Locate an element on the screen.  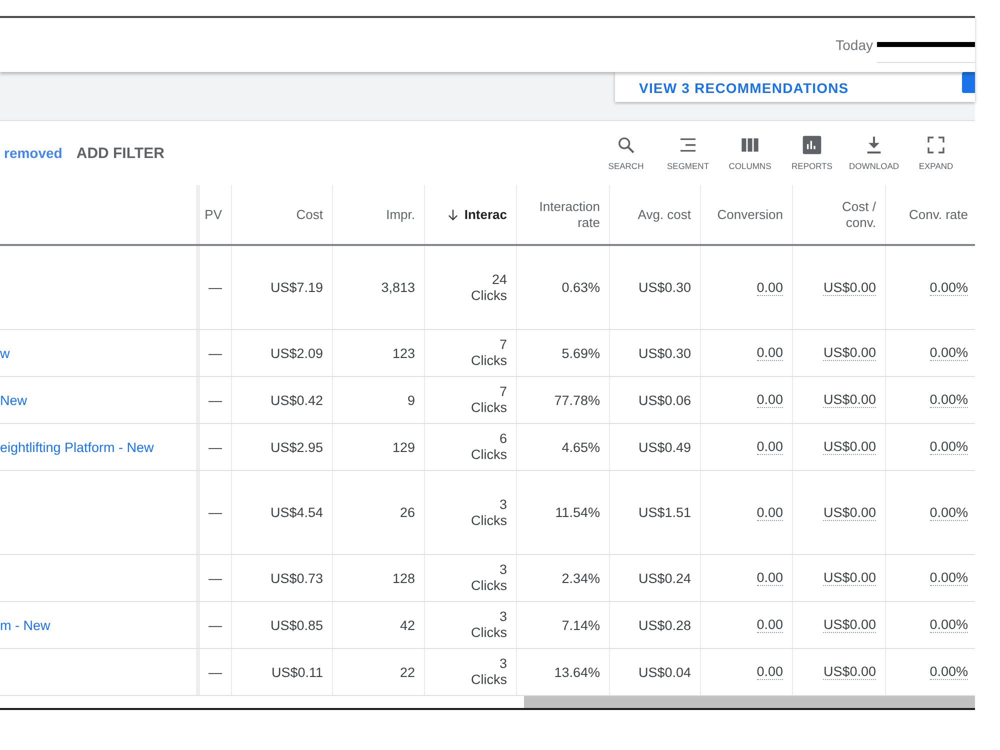
segment-button: SEGMENT is located at coordinates (688, 153).